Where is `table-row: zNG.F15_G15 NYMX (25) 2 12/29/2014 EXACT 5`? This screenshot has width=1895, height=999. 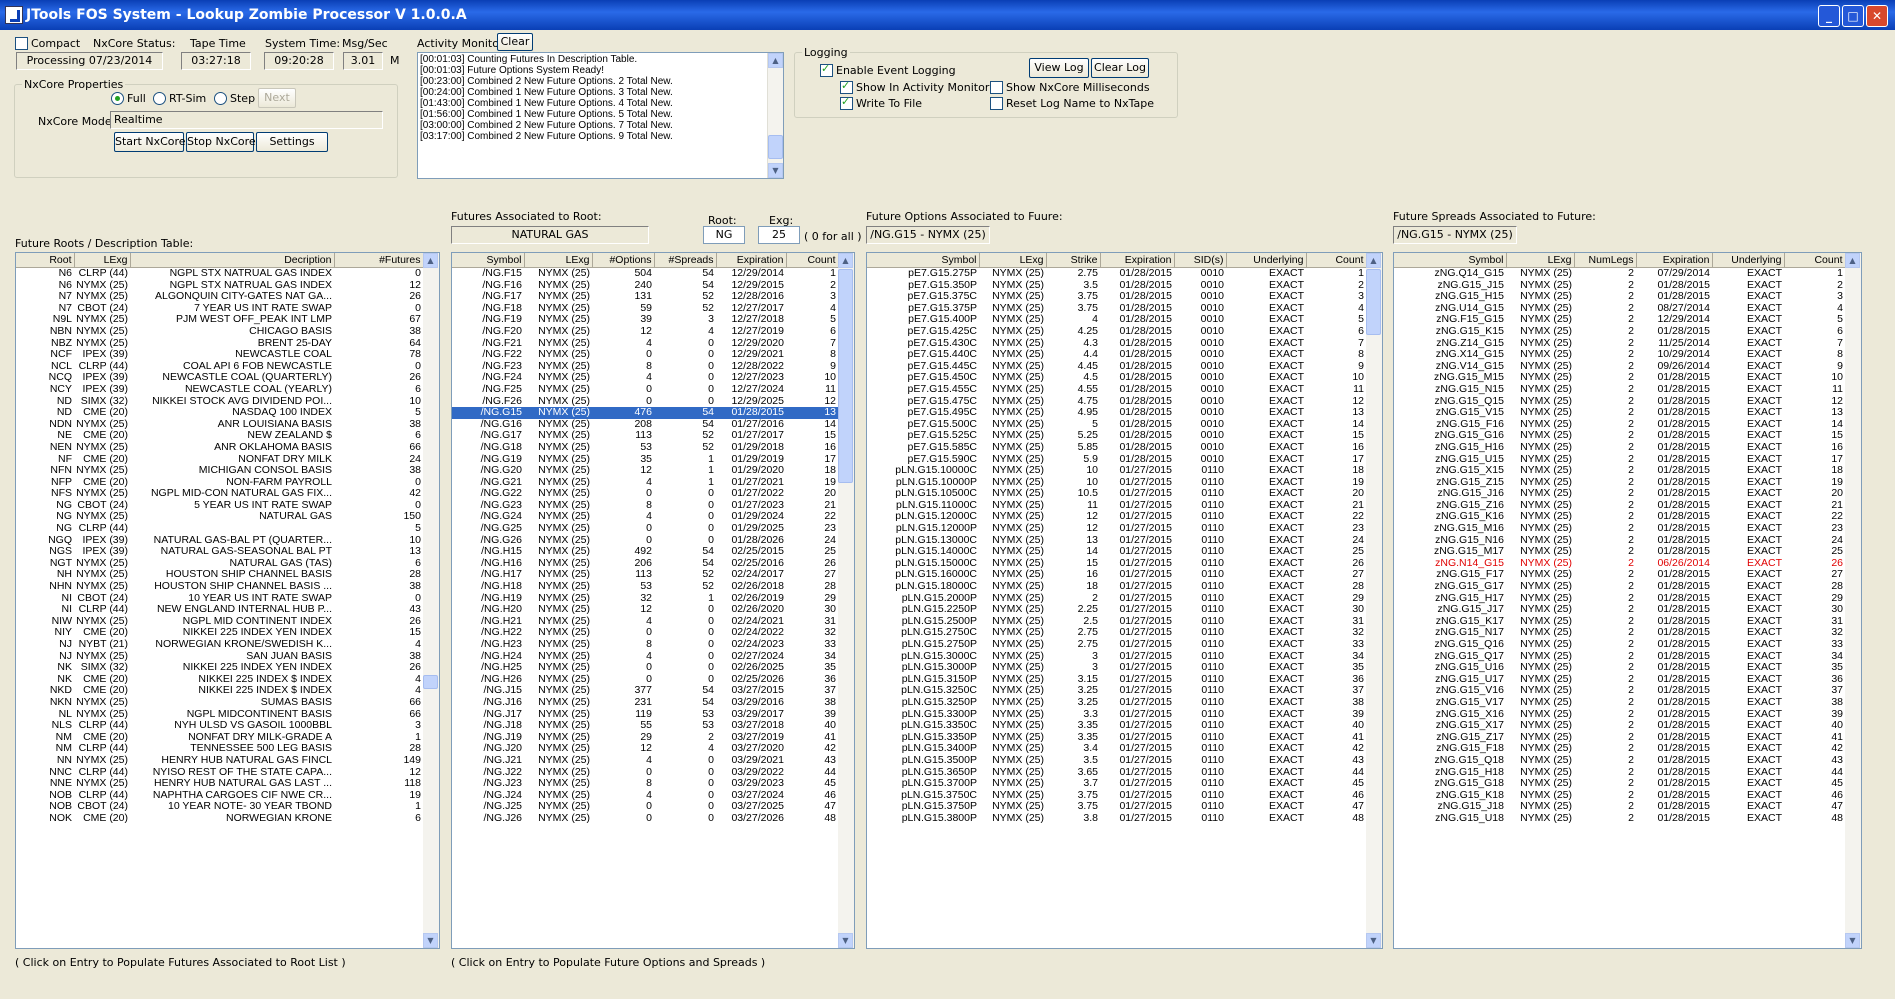 table-row: zNG.F15_G15 NYMX (25) 2 12/29/2014 EXACT 5 is located at coordinates (1619, 320).